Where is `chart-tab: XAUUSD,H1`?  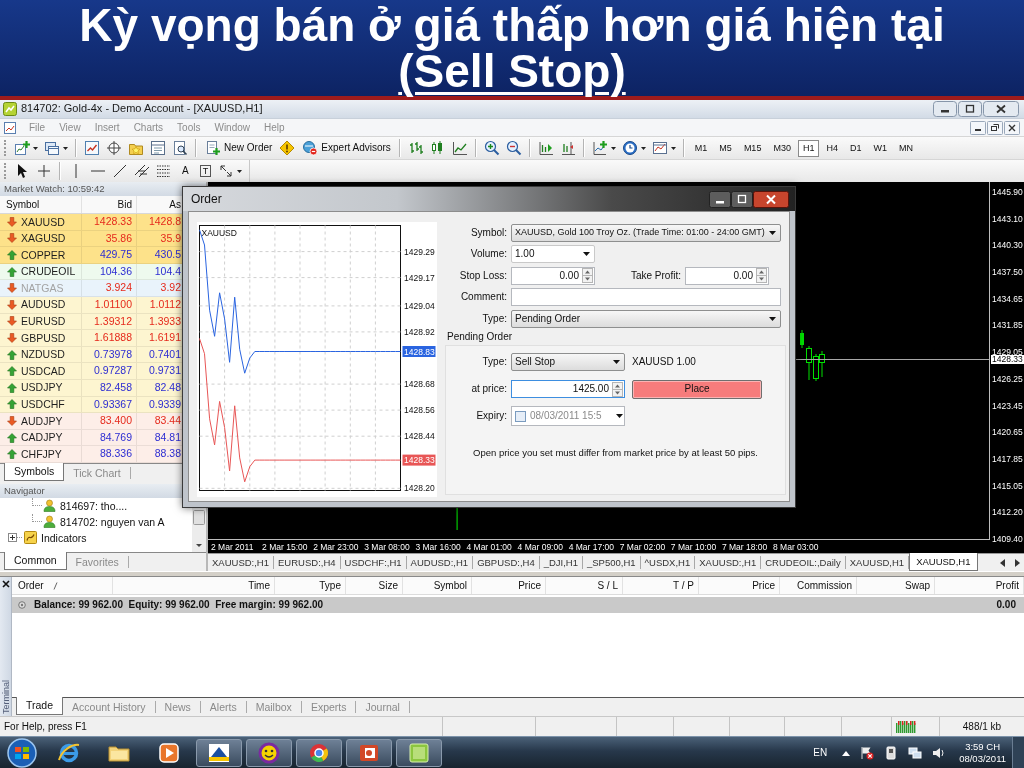
chart-tab: XAUUSD,H1 is located at coordinates (943, 562).